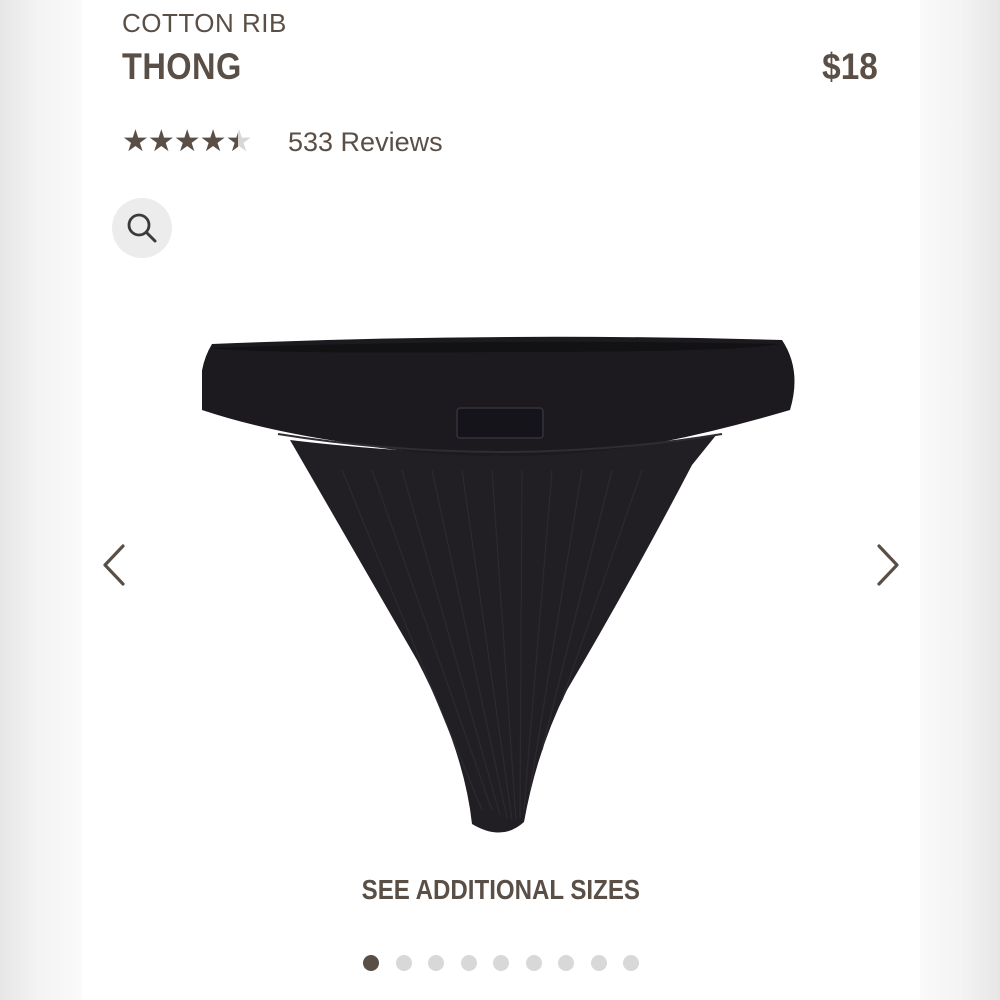  I want to click on star-rating: ★★★★★ ★★★★★, so click(197, 142).